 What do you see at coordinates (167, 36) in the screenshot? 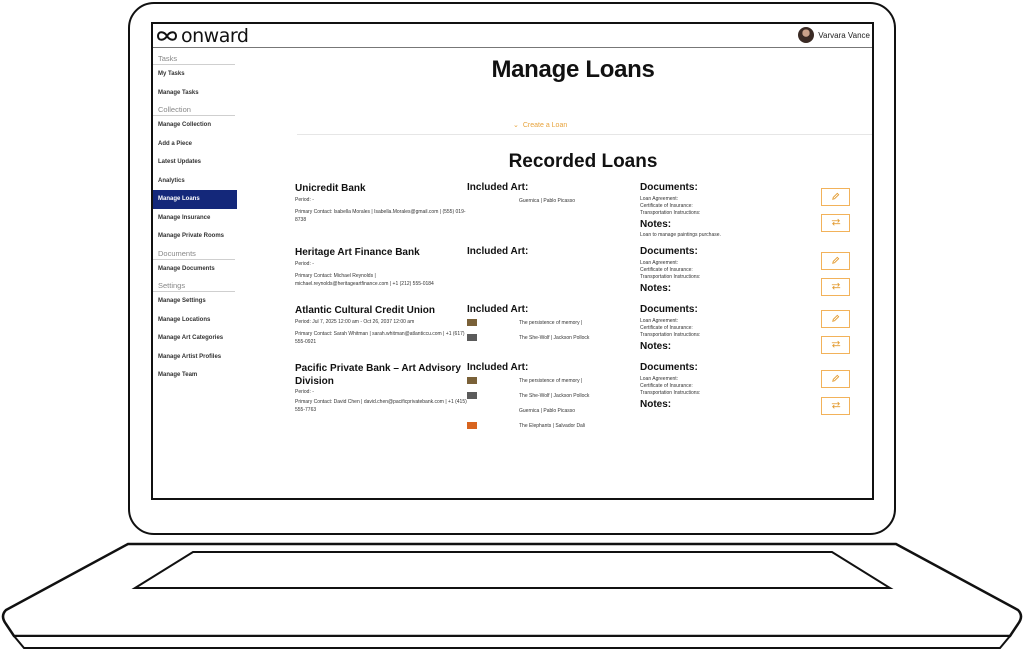
I see `infinity-icon` at bounding box center [167, 36].